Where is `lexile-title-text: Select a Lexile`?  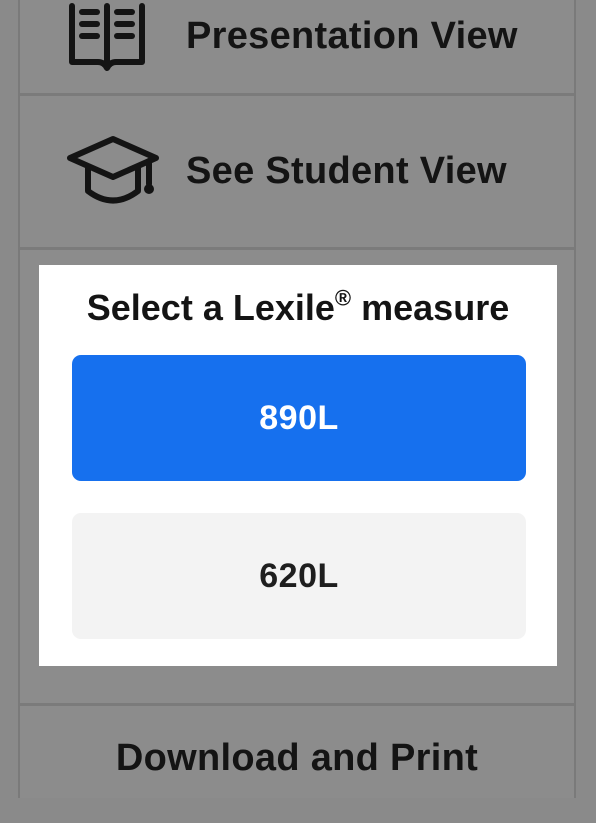
lexile-title-text: Select a Lexile is located at coordinates (210, 307).